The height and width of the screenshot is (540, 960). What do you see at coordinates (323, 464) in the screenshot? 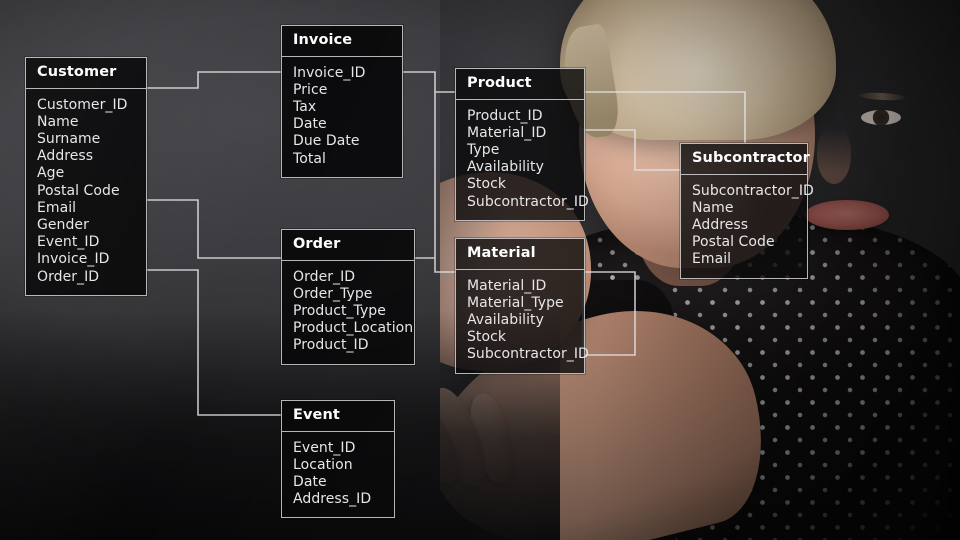
I see `attribute: Location` at bounding box center [323, 464].